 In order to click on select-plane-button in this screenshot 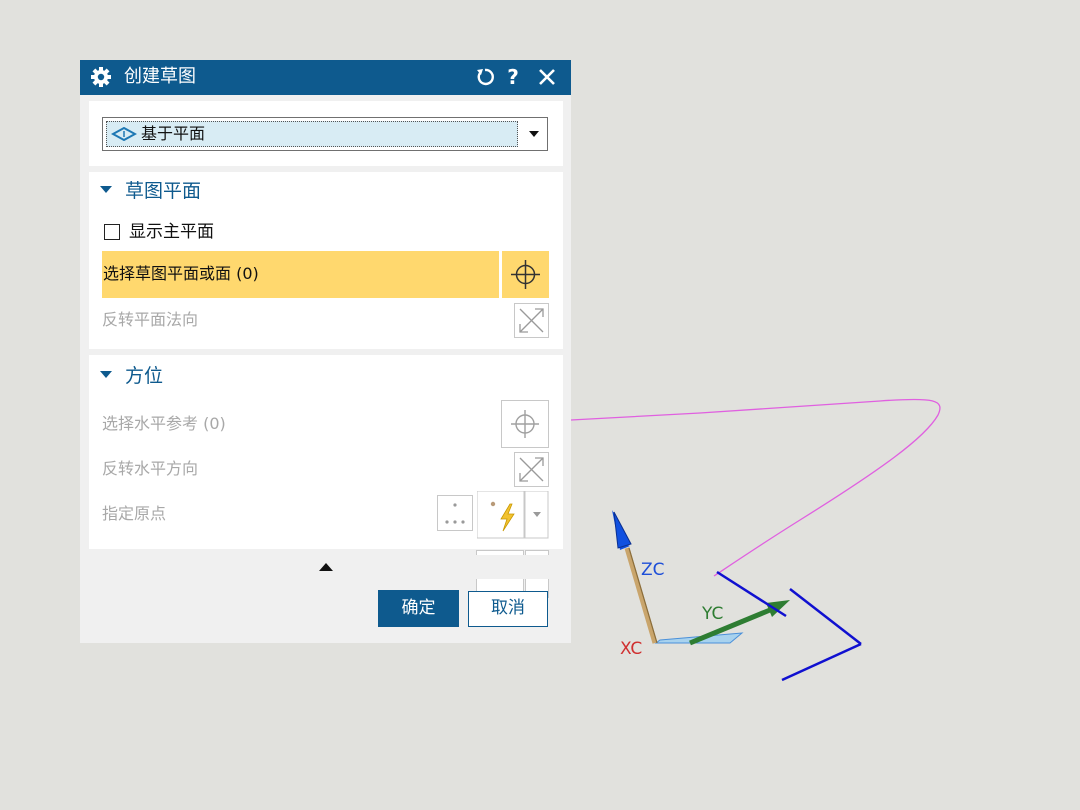, I will do `click(525, 274)`.